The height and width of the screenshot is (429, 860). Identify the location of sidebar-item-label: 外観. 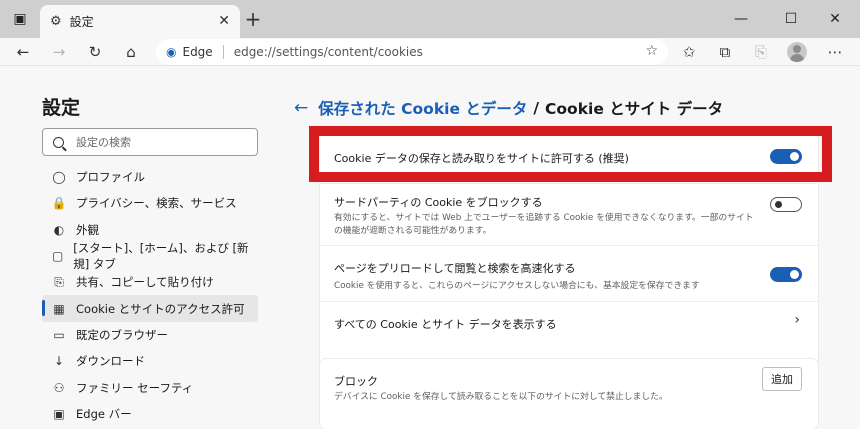
(87, 229).